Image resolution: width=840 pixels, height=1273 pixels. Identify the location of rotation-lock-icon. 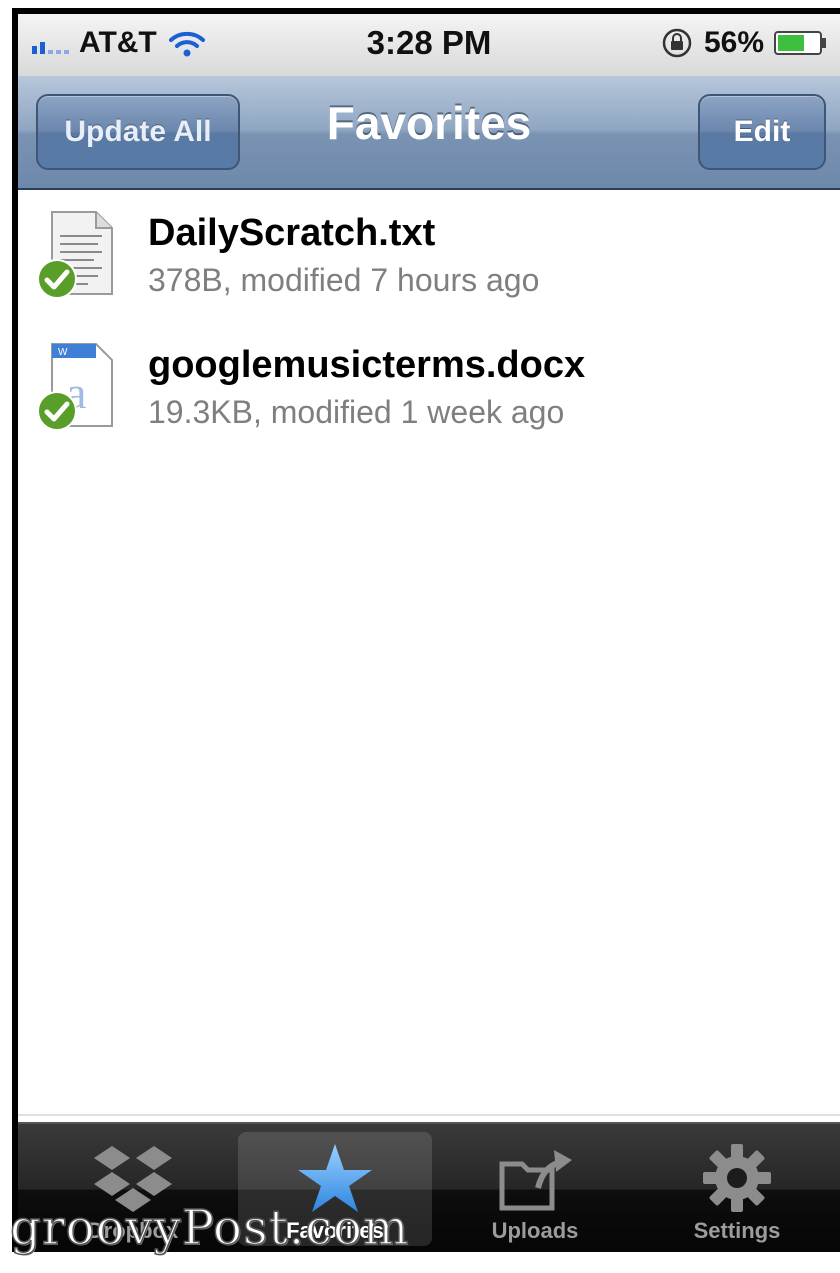
(677, 43).